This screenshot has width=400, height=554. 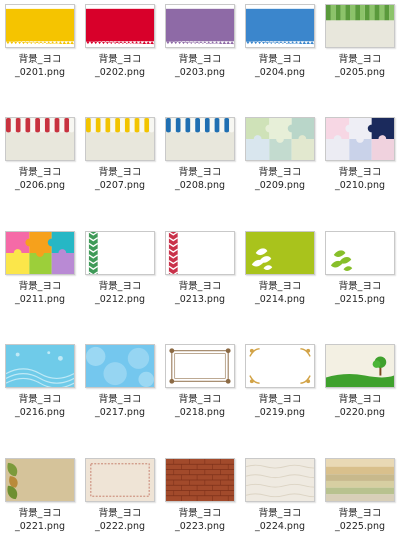 What do you see at coordinates (120, 139) in the screenshot?
I see `yellow-awning-thumbnail` at bounding box center [120, 139].